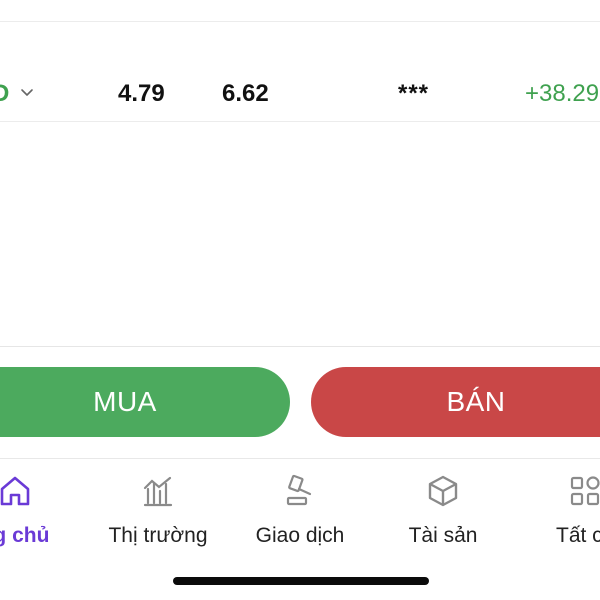 Image resolution: width=600 pixels, height=600 pixels. Describe the element at coordinates (578, 535) in the screenshot. I see `tab-label: Tất c` at that location.